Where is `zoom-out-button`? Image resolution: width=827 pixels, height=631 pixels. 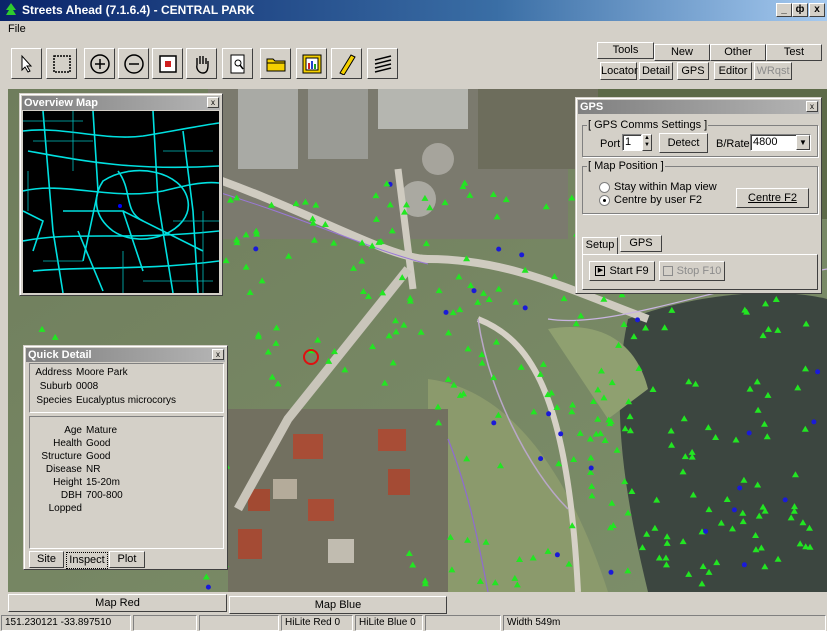 zoom-out-button is located at coordinates (133, 63).